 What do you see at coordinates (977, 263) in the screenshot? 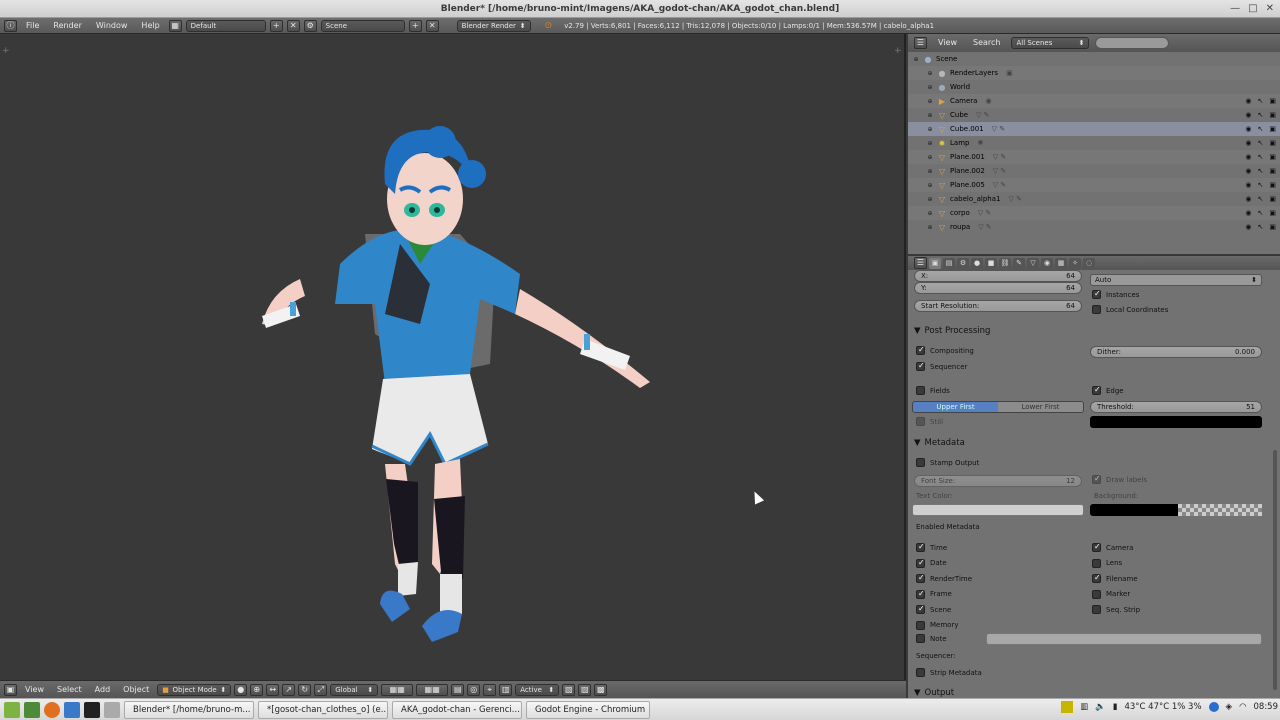
I see `world-tab-icon: ●` at bounding box center [977, 263].